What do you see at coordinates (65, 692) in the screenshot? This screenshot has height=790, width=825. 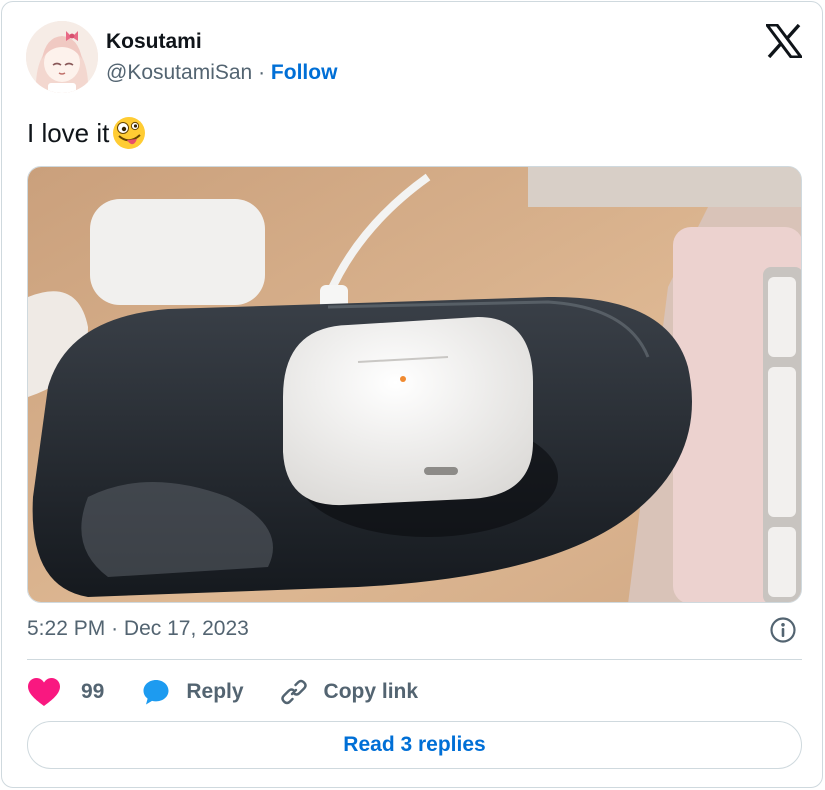 I see `like-button: 99` at bounding box center [65, 692].